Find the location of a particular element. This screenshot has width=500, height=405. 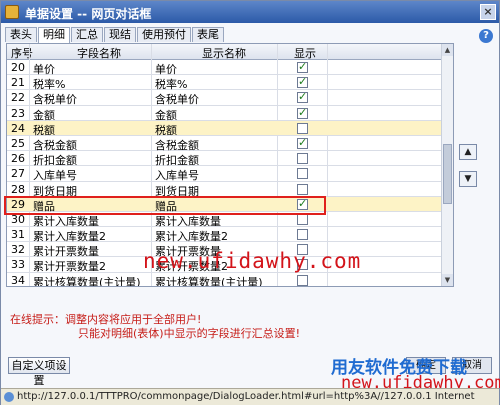

table-row: 28 到货日期 到货日期 is located at coordinates (225, 190).